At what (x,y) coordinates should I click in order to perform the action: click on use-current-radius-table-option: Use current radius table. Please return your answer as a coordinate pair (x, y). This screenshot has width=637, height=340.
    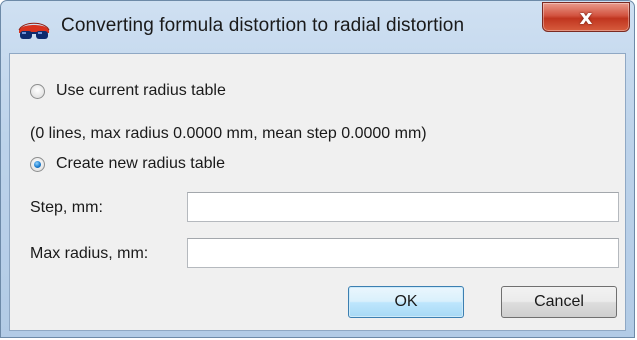
    Looking at the image, I should click on (128, 91).